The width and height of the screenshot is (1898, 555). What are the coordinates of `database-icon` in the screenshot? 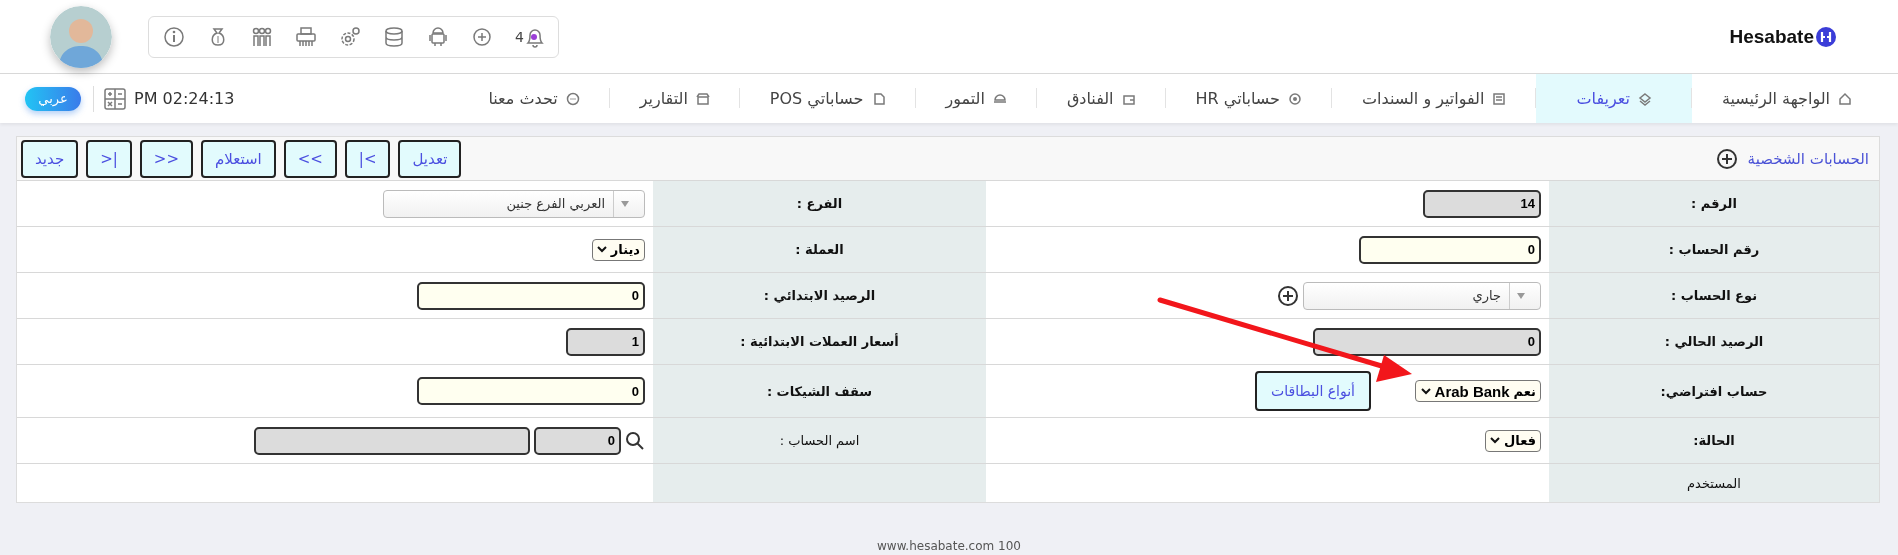 It's located at (394, 36).